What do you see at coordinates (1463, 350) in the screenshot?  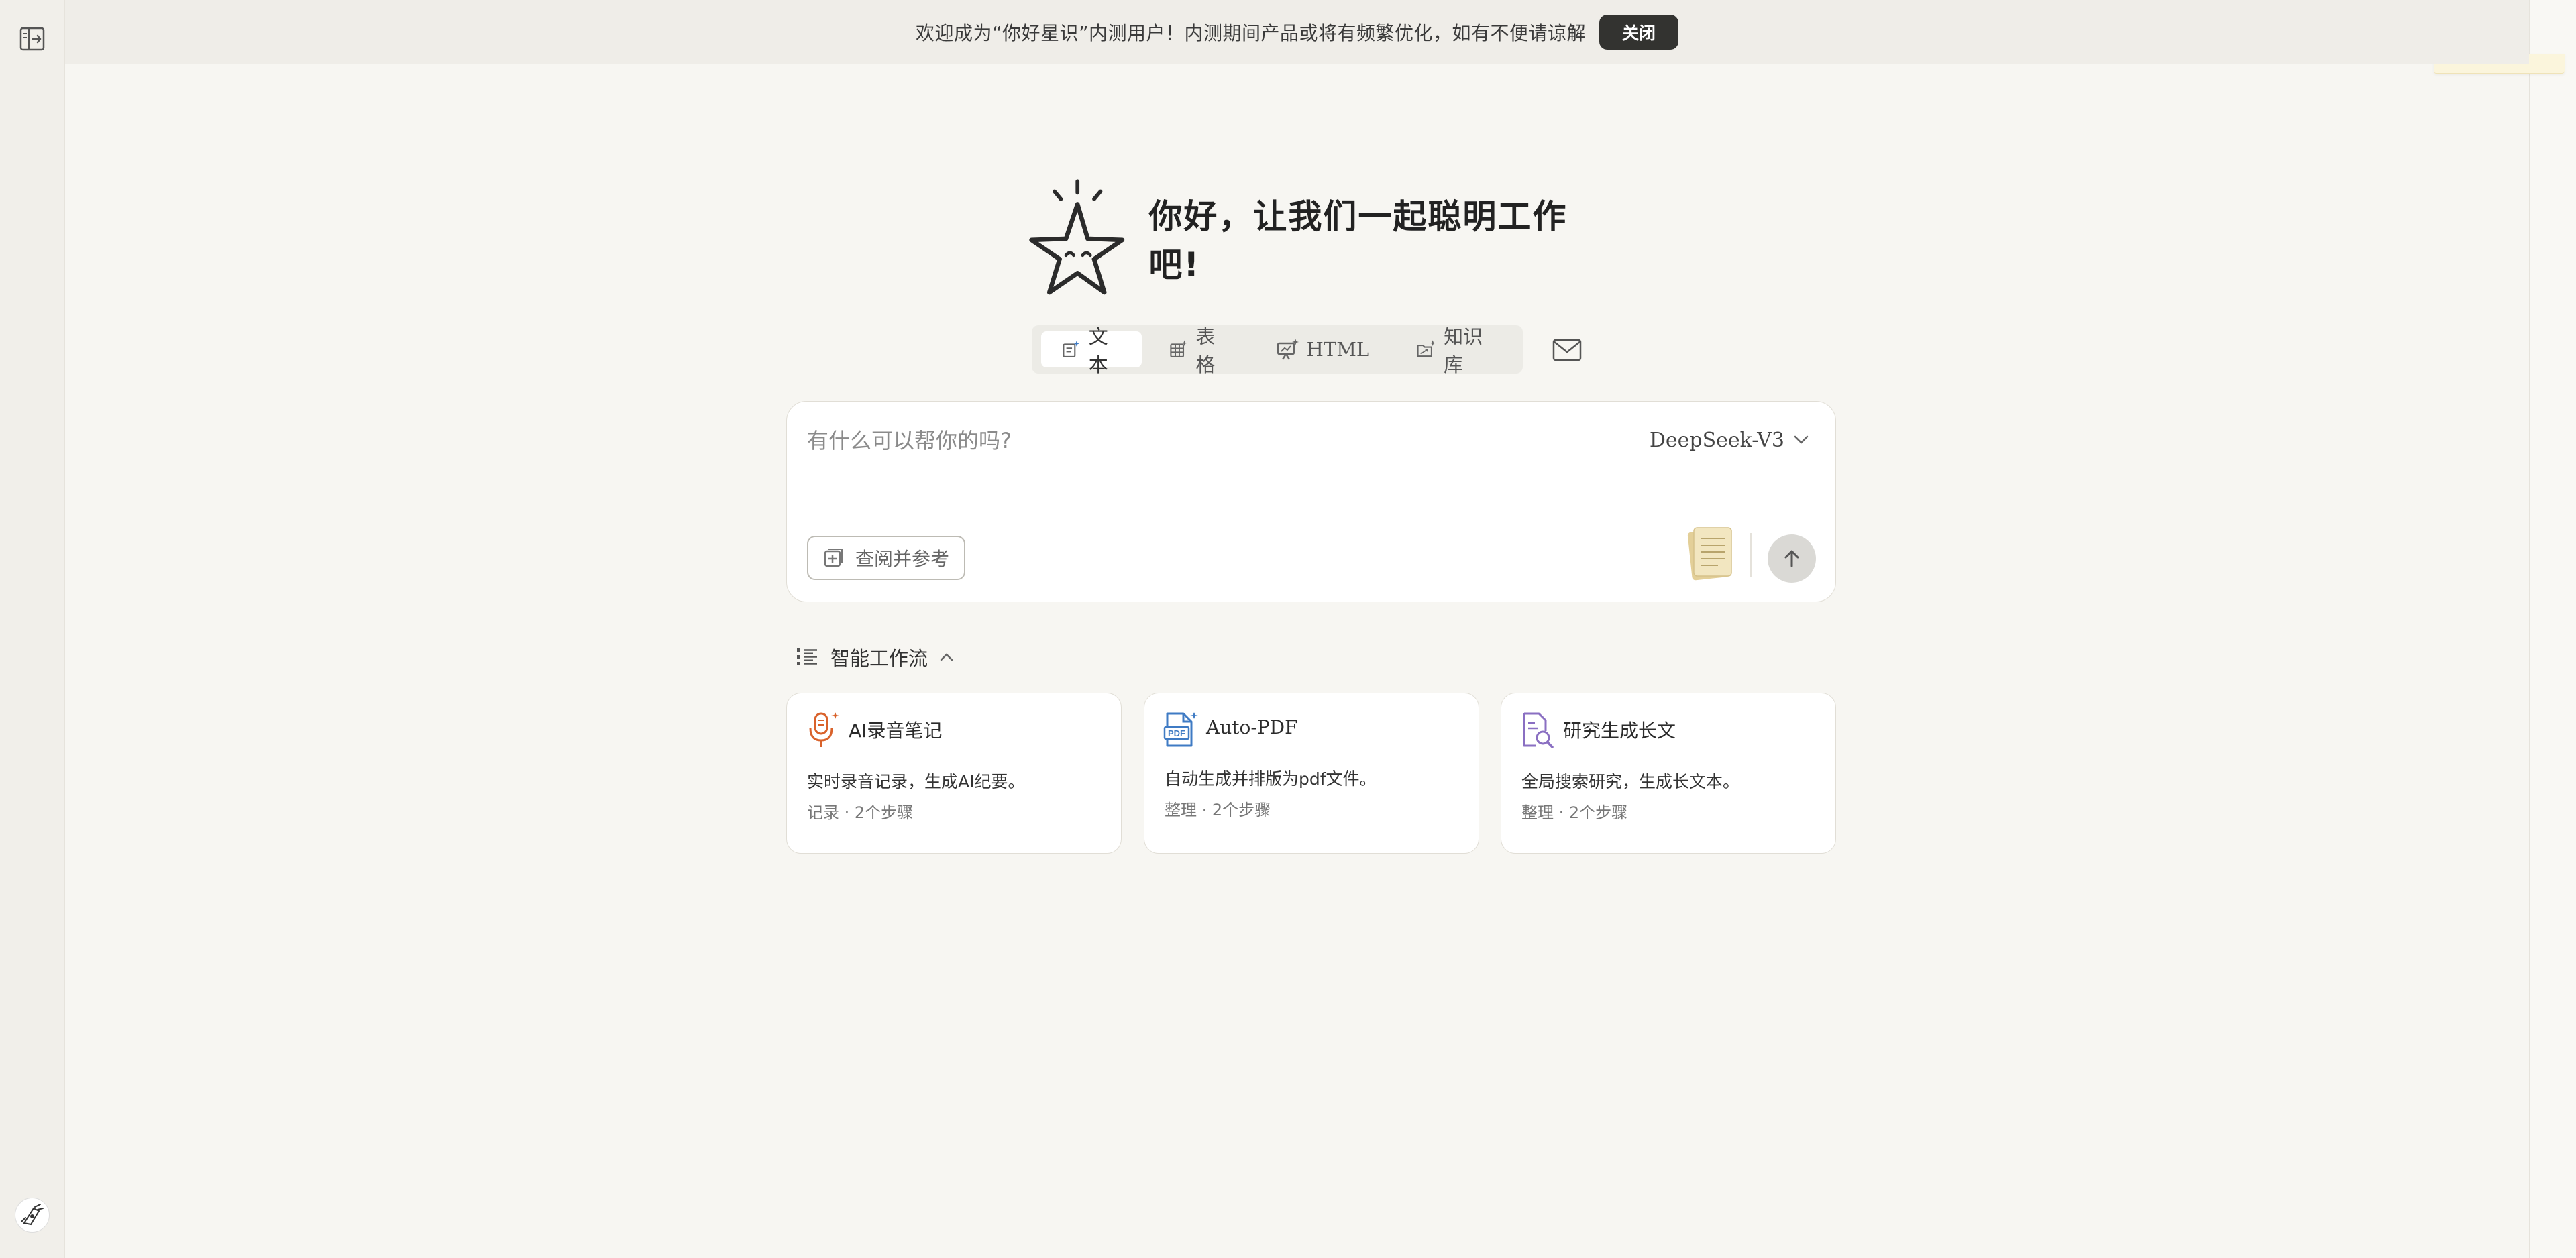 I see `tab-knowledge-base-label: 知识库` at bounding box center [1463, 350].